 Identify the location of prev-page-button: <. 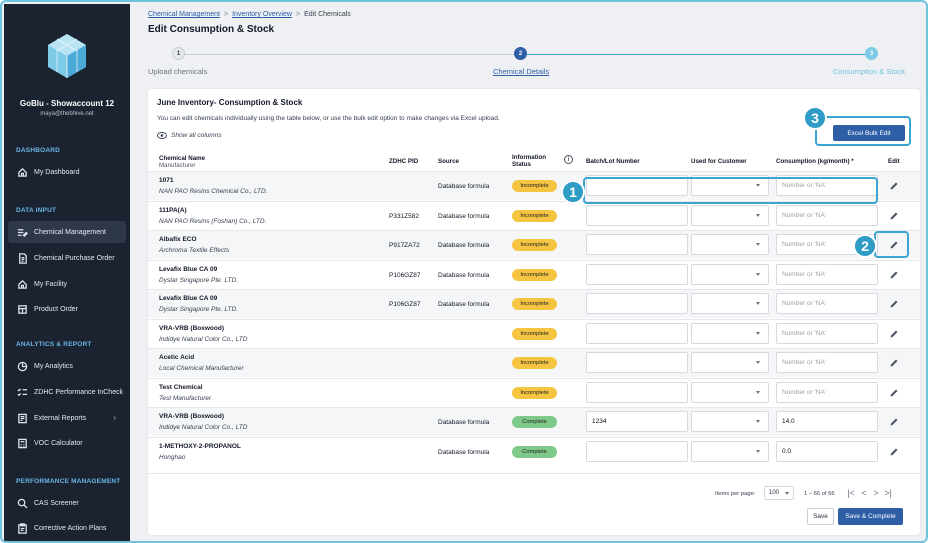
(864, 493).